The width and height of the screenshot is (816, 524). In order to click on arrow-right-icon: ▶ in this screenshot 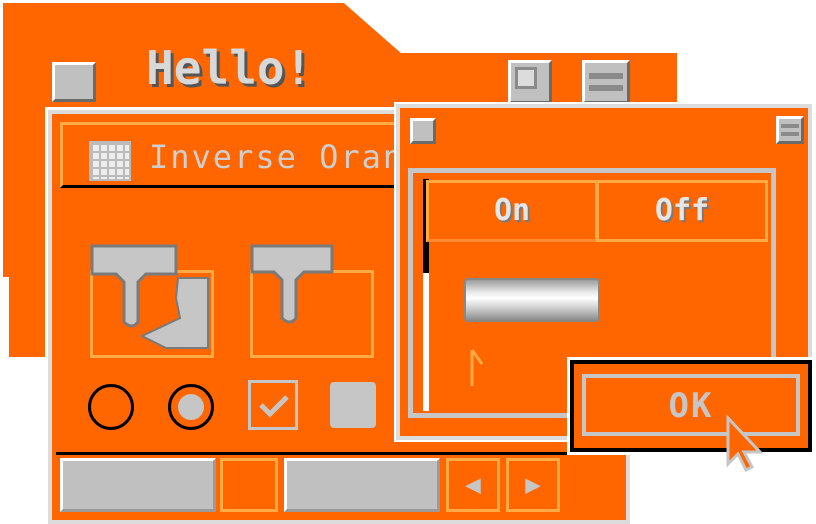, I will do `click(533, 485)`.